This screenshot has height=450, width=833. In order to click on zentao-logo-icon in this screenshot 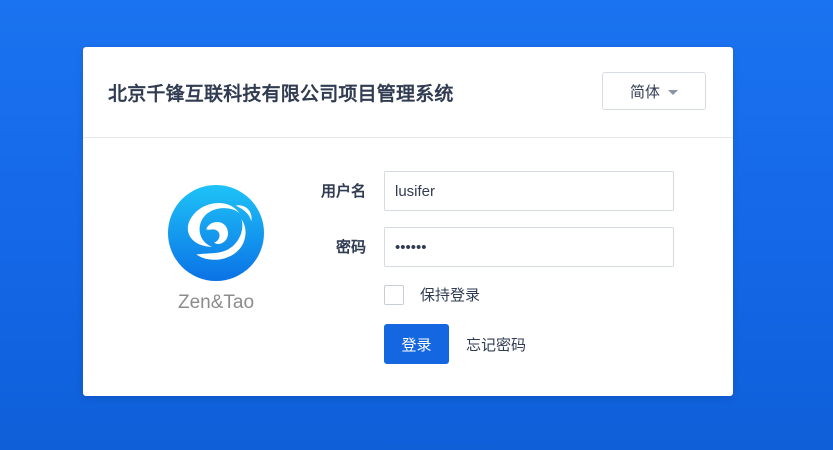, I will do `click(216, 233)`.